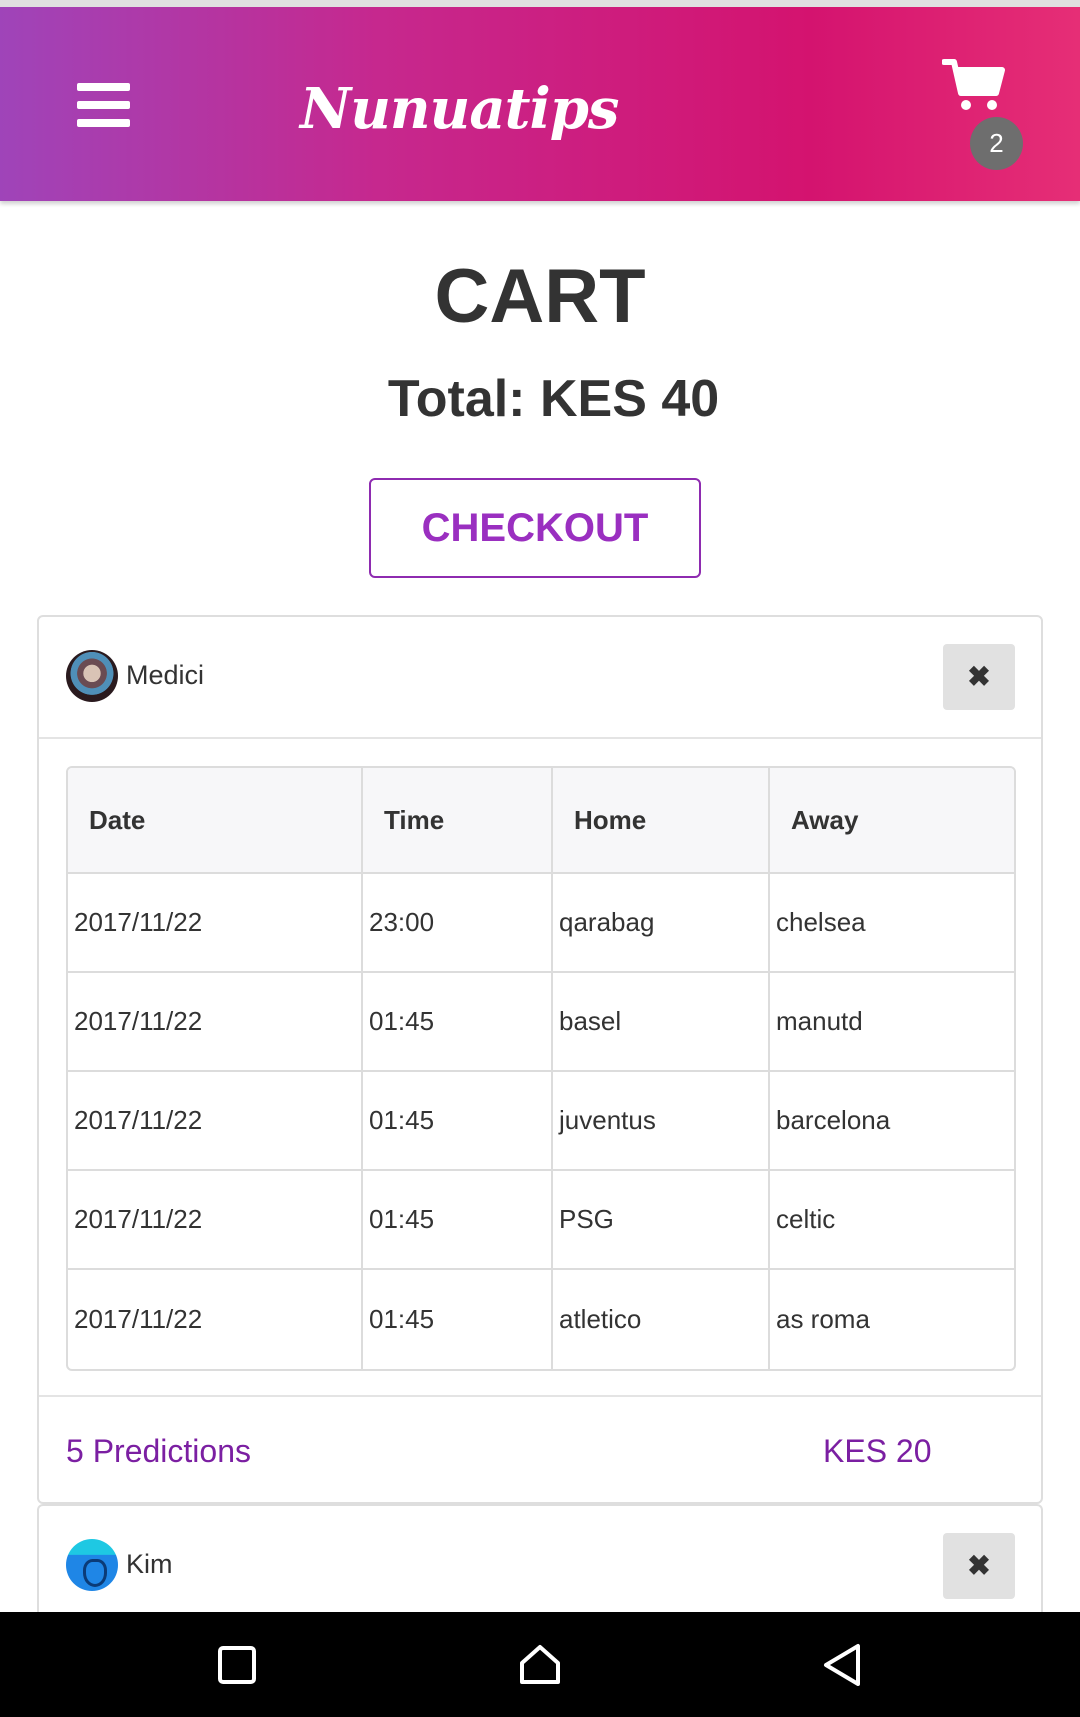 The width and height of the screenshot is (1080, 1717). What do you see at coordinates (661, 923) in the screenshot?
I see `cell-home: qarabag` at bounding box center [661, 923].